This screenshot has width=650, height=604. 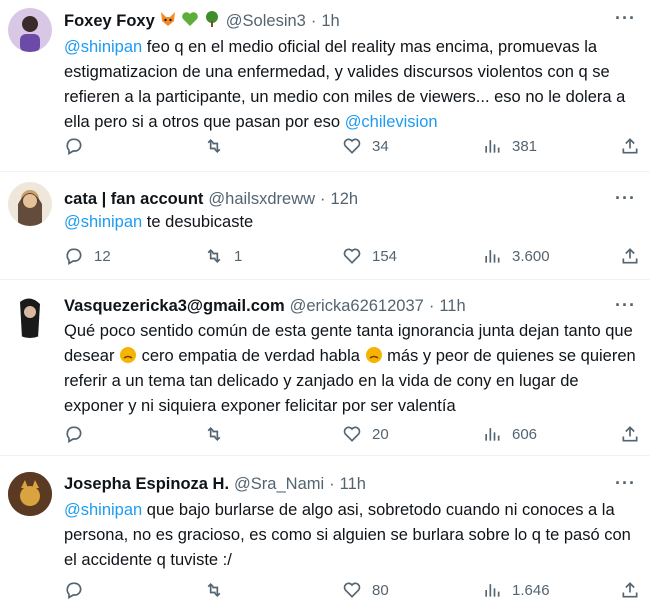 I want to click on like-count: 80, so click(x=380, y=590).